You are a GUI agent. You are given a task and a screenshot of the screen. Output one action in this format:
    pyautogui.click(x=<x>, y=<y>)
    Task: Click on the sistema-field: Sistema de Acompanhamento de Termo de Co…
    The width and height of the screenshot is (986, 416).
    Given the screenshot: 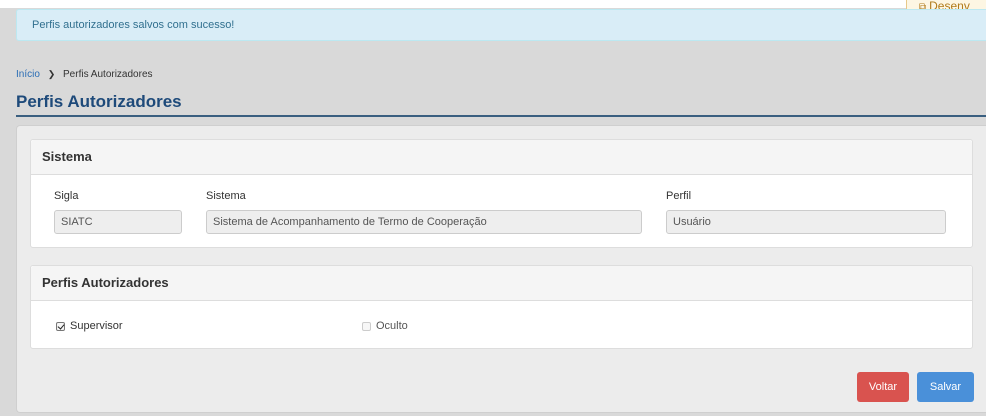 What is the action you would take?
    pyautogui.click(x=424, y=222)
    